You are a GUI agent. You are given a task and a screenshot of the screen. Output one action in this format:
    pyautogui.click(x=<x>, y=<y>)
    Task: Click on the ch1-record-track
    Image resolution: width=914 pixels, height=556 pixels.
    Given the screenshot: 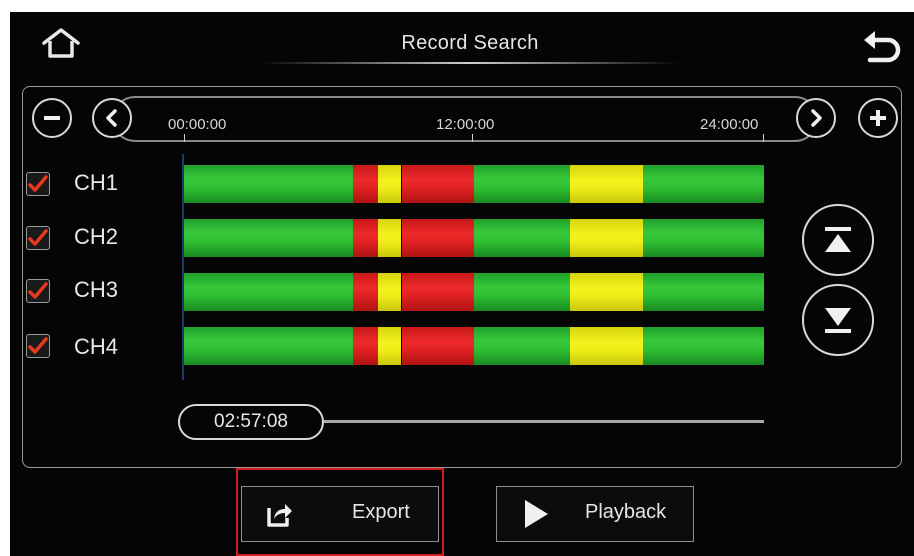 What is the action you would take?
    pyautogui.click(x=474, y=184)
    